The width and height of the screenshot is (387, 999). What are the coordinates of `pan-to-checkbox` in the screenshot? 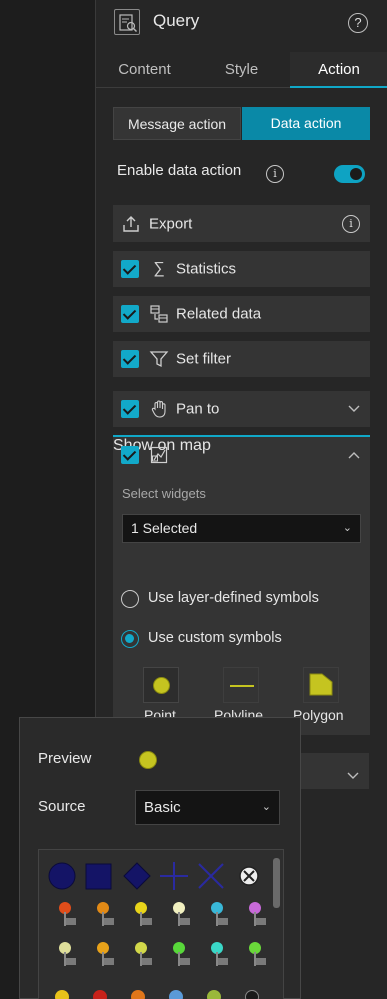 It's located at (130, 409).